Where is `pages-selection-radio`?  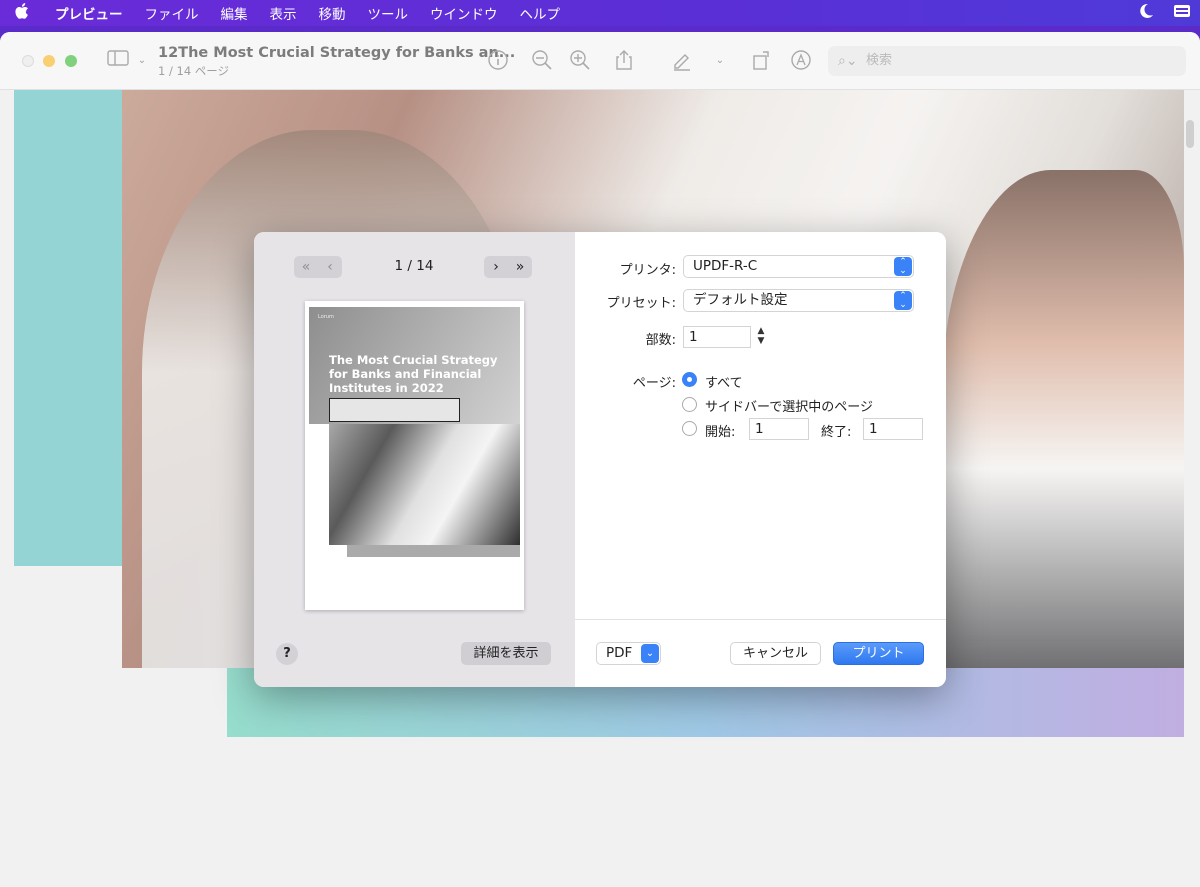 pages-selection-radio is located at coordinates (689, 404).